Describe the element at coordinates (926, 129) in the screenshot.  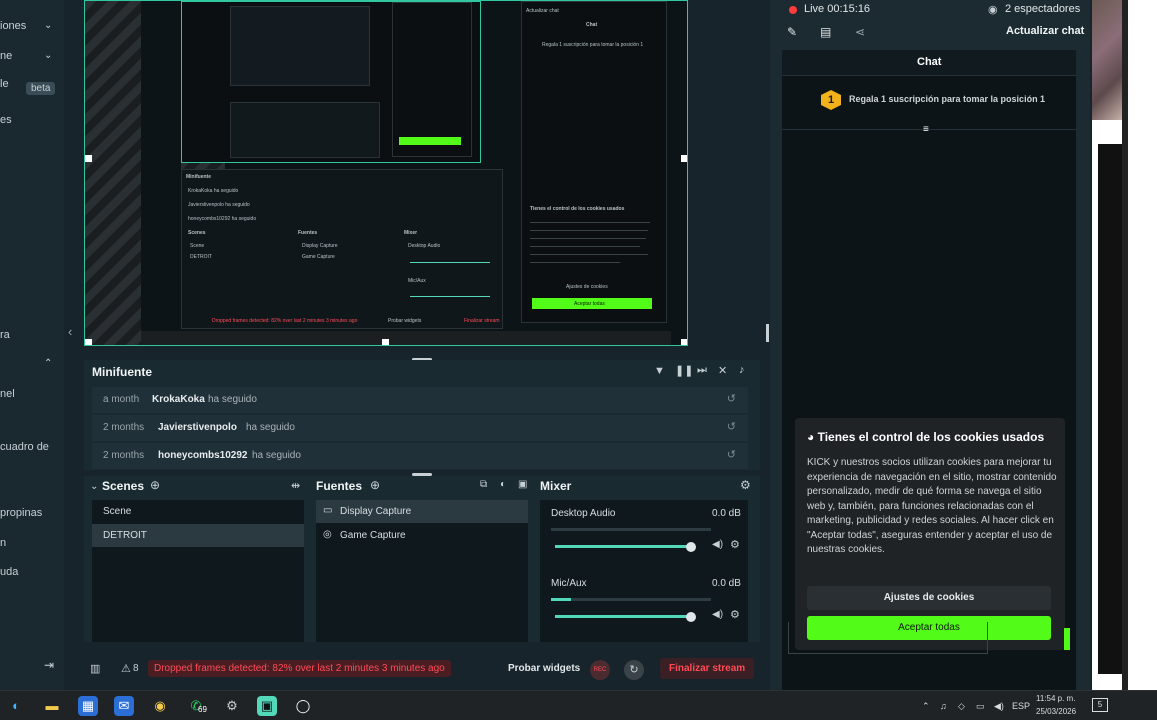
I see `scroll-indicator-icon: ≡` at that location.